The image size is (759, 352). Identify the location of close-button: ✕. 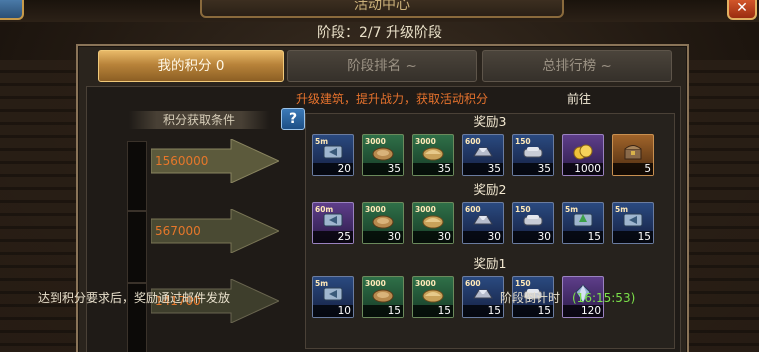
(742, 10).